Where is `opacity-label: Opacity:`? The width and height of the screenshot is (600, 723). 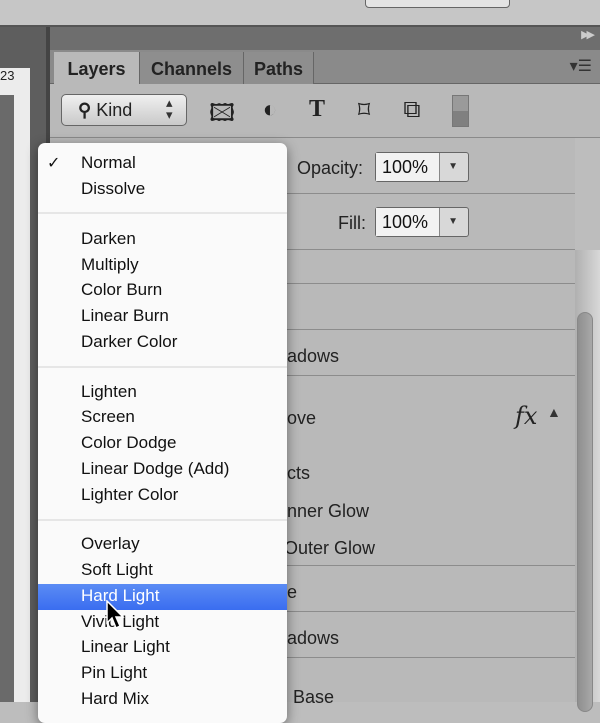
opacity-label: Opacity: is located at coordinates (330, 168).